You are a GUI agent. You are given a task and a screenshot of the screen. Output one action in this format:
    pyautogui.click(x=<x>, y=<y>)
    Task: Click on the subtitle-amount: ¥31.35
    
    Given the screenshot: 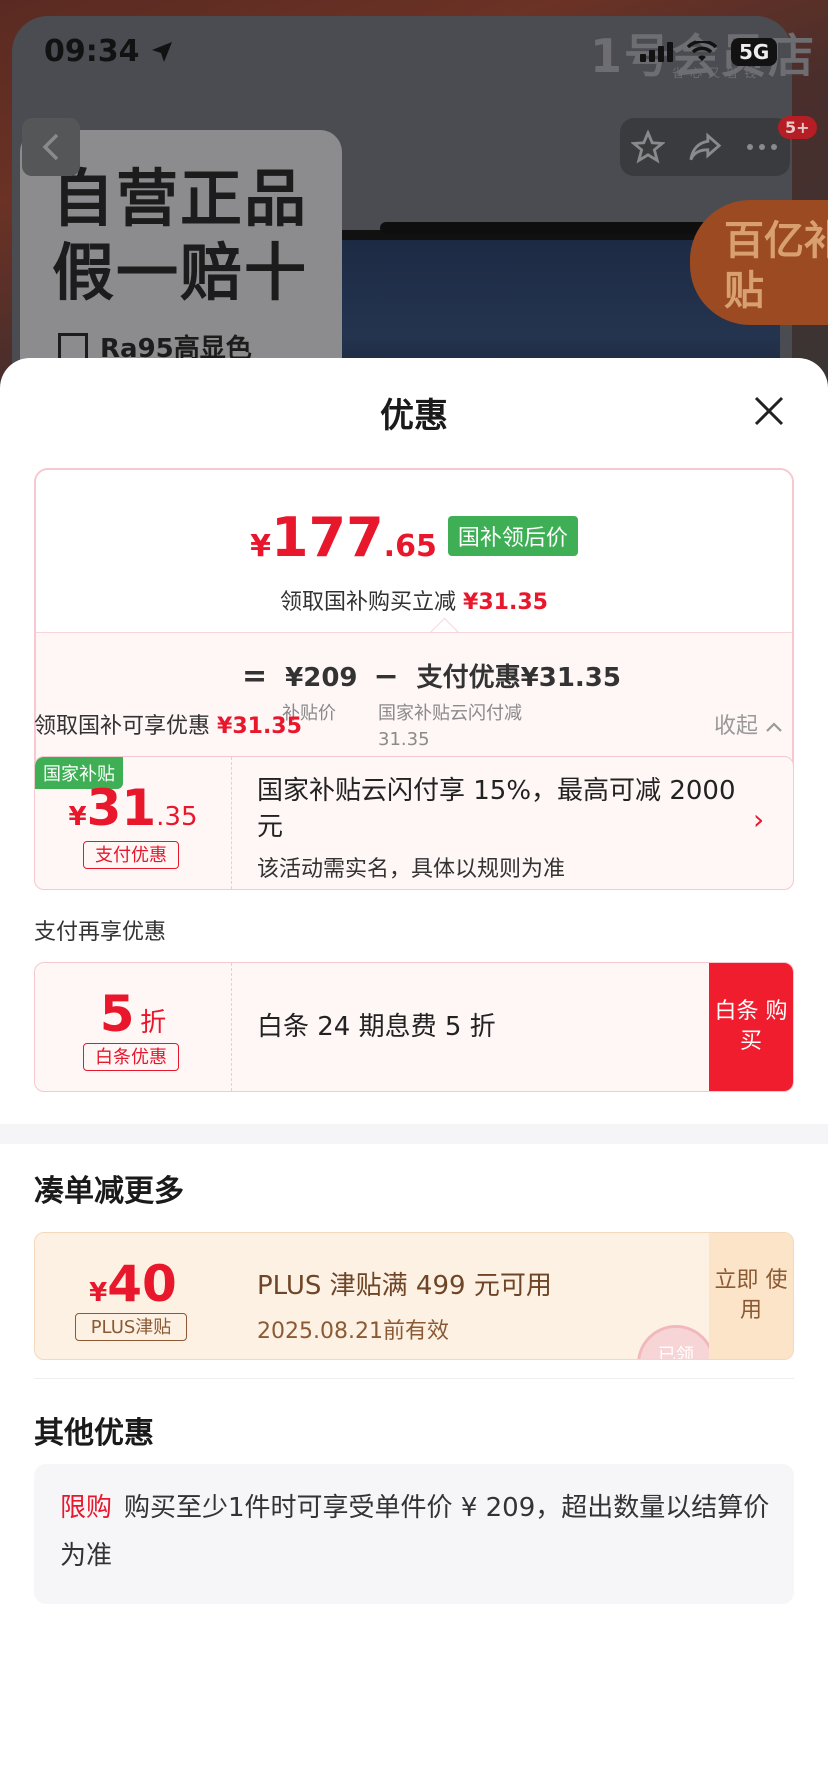 What is the action you would take?
    pyautogui.click(x=505, y=602)
    